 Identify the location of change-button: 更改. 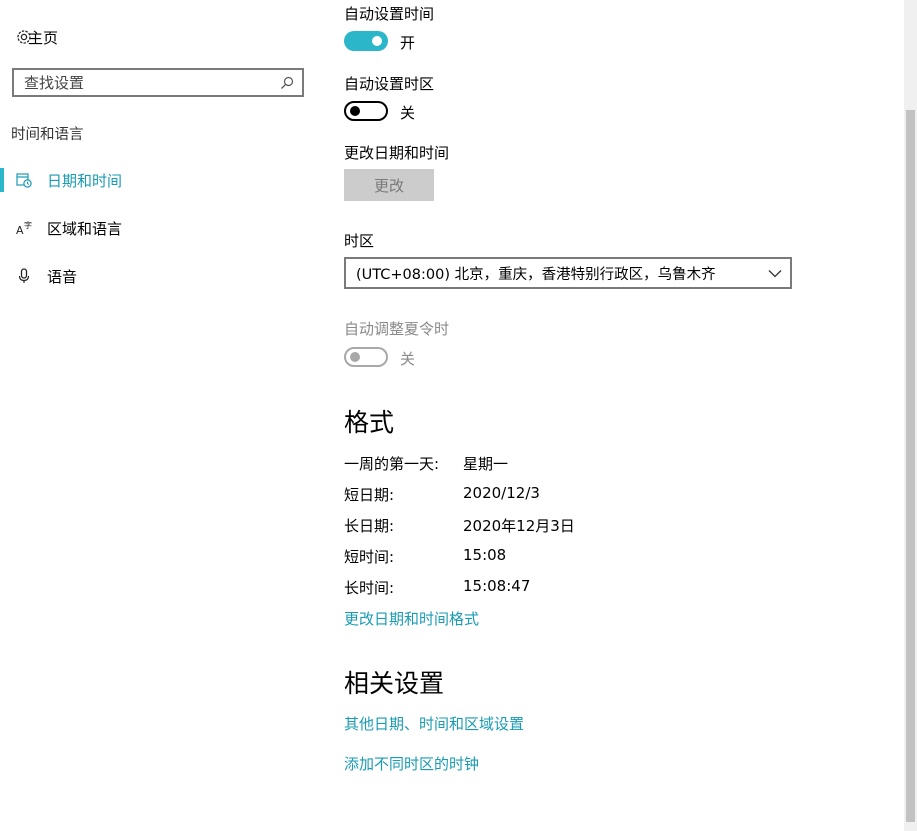
(389, 185).